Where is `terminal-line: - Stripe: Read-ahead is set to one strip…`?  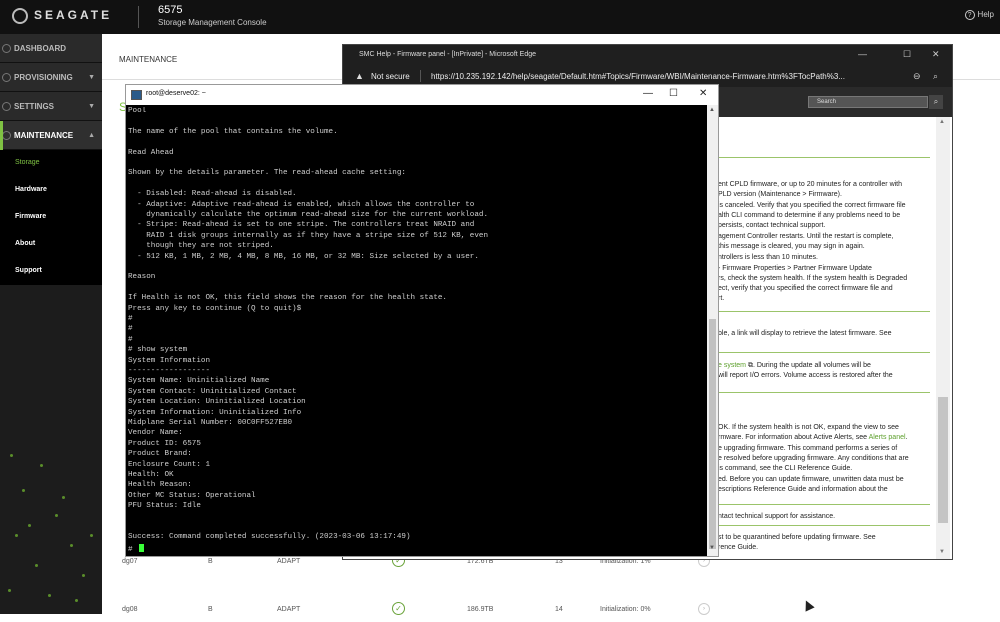
terminal-line: - Stripe: Read-ahead is set to one strip… is located at coordinates (301, 225).